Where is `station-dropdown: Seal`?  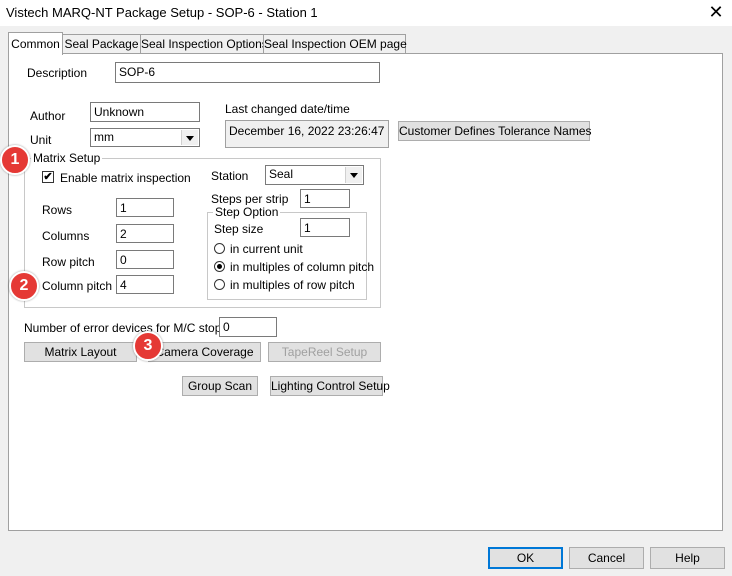
station-dropdown: Seal is located at coordinates (314, 175).